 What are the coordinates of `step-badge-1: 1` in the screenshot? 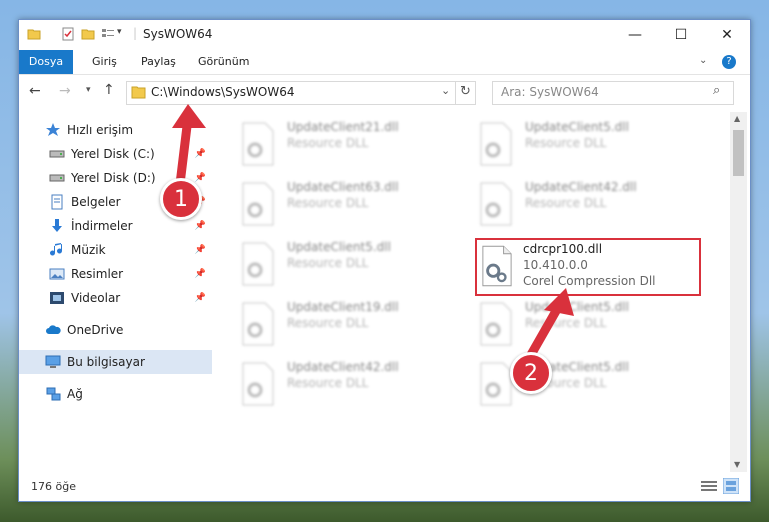 It's located at (181, 199).